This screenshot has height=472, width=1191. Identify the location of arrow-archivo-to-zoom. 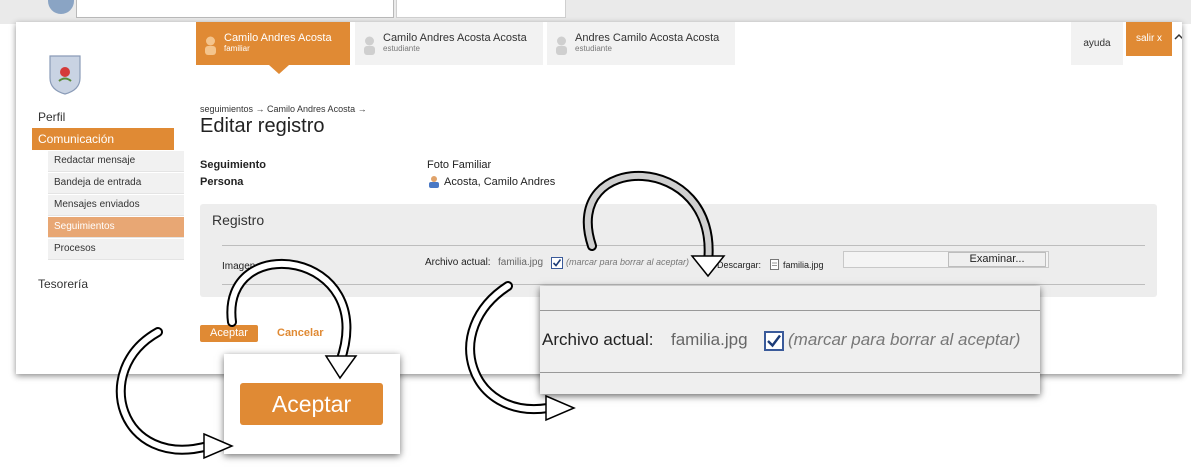
(509, 348).